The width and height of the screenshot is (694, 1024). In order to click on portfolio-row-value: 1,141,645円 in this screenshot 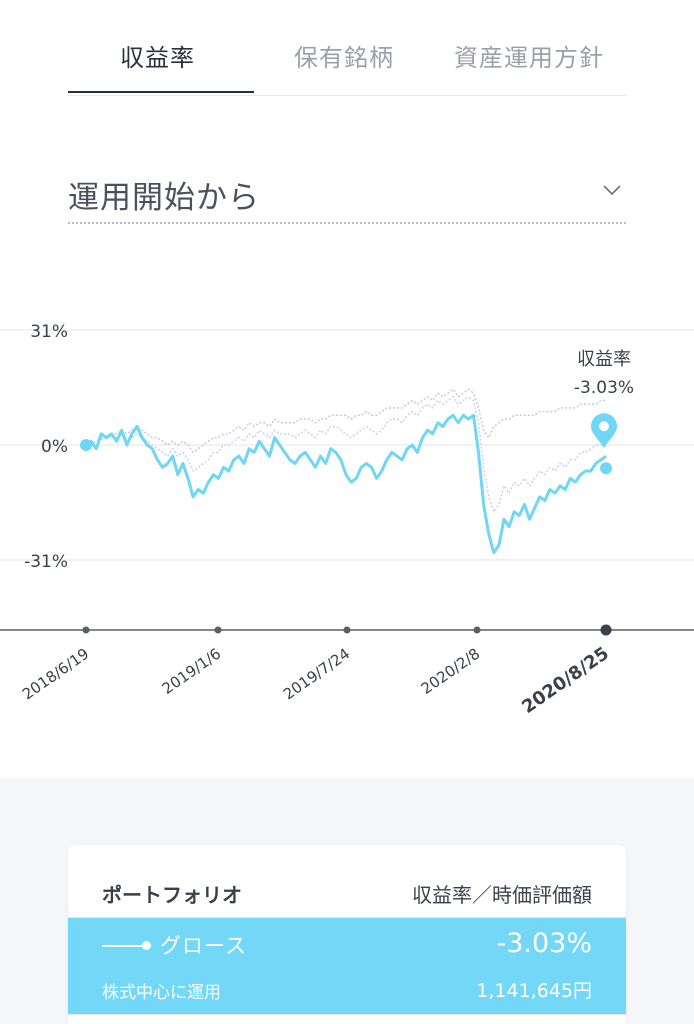, I will do `click(534, 989)`.